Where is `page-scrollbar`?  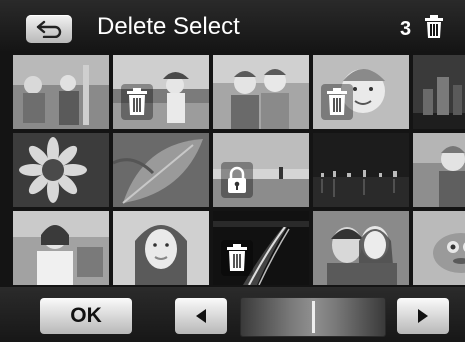 page-scrollbar is located at coordinates (313, 317).